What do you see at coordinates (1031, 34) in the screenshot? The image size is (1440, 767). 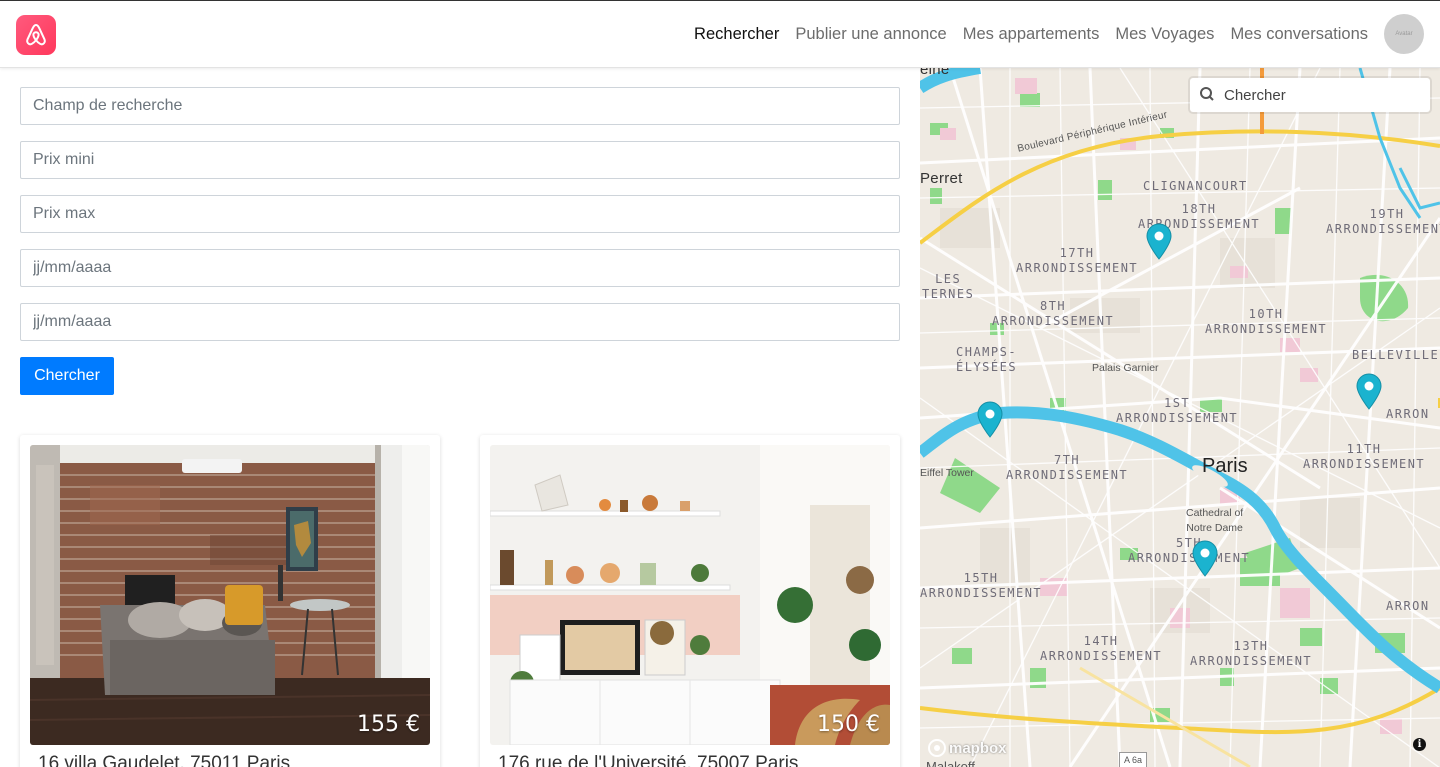 I see `nav-mes-appartements: Mes appartements` at bounding box center [1031, 34].